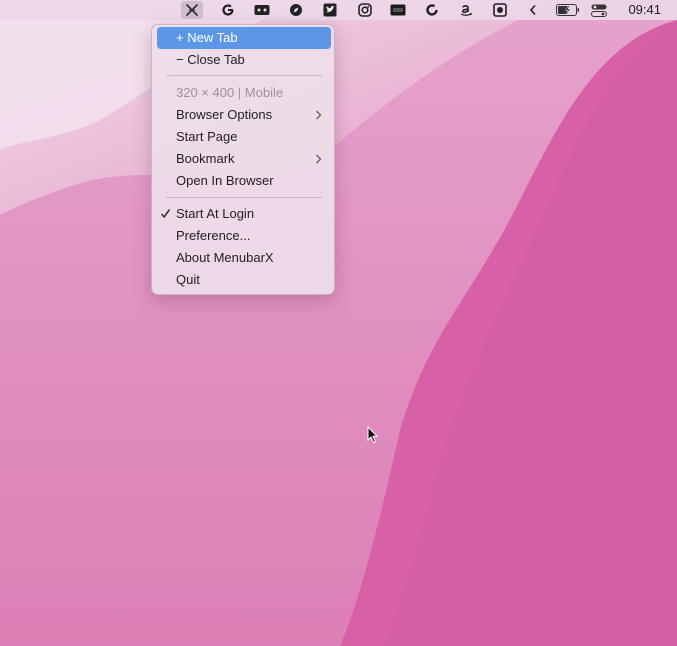 Image resolution: width=677 pixels, height=646 pixels. Describe the element at coordinates (568, 10) in the screenshot. I see `battery-icon` at that location.